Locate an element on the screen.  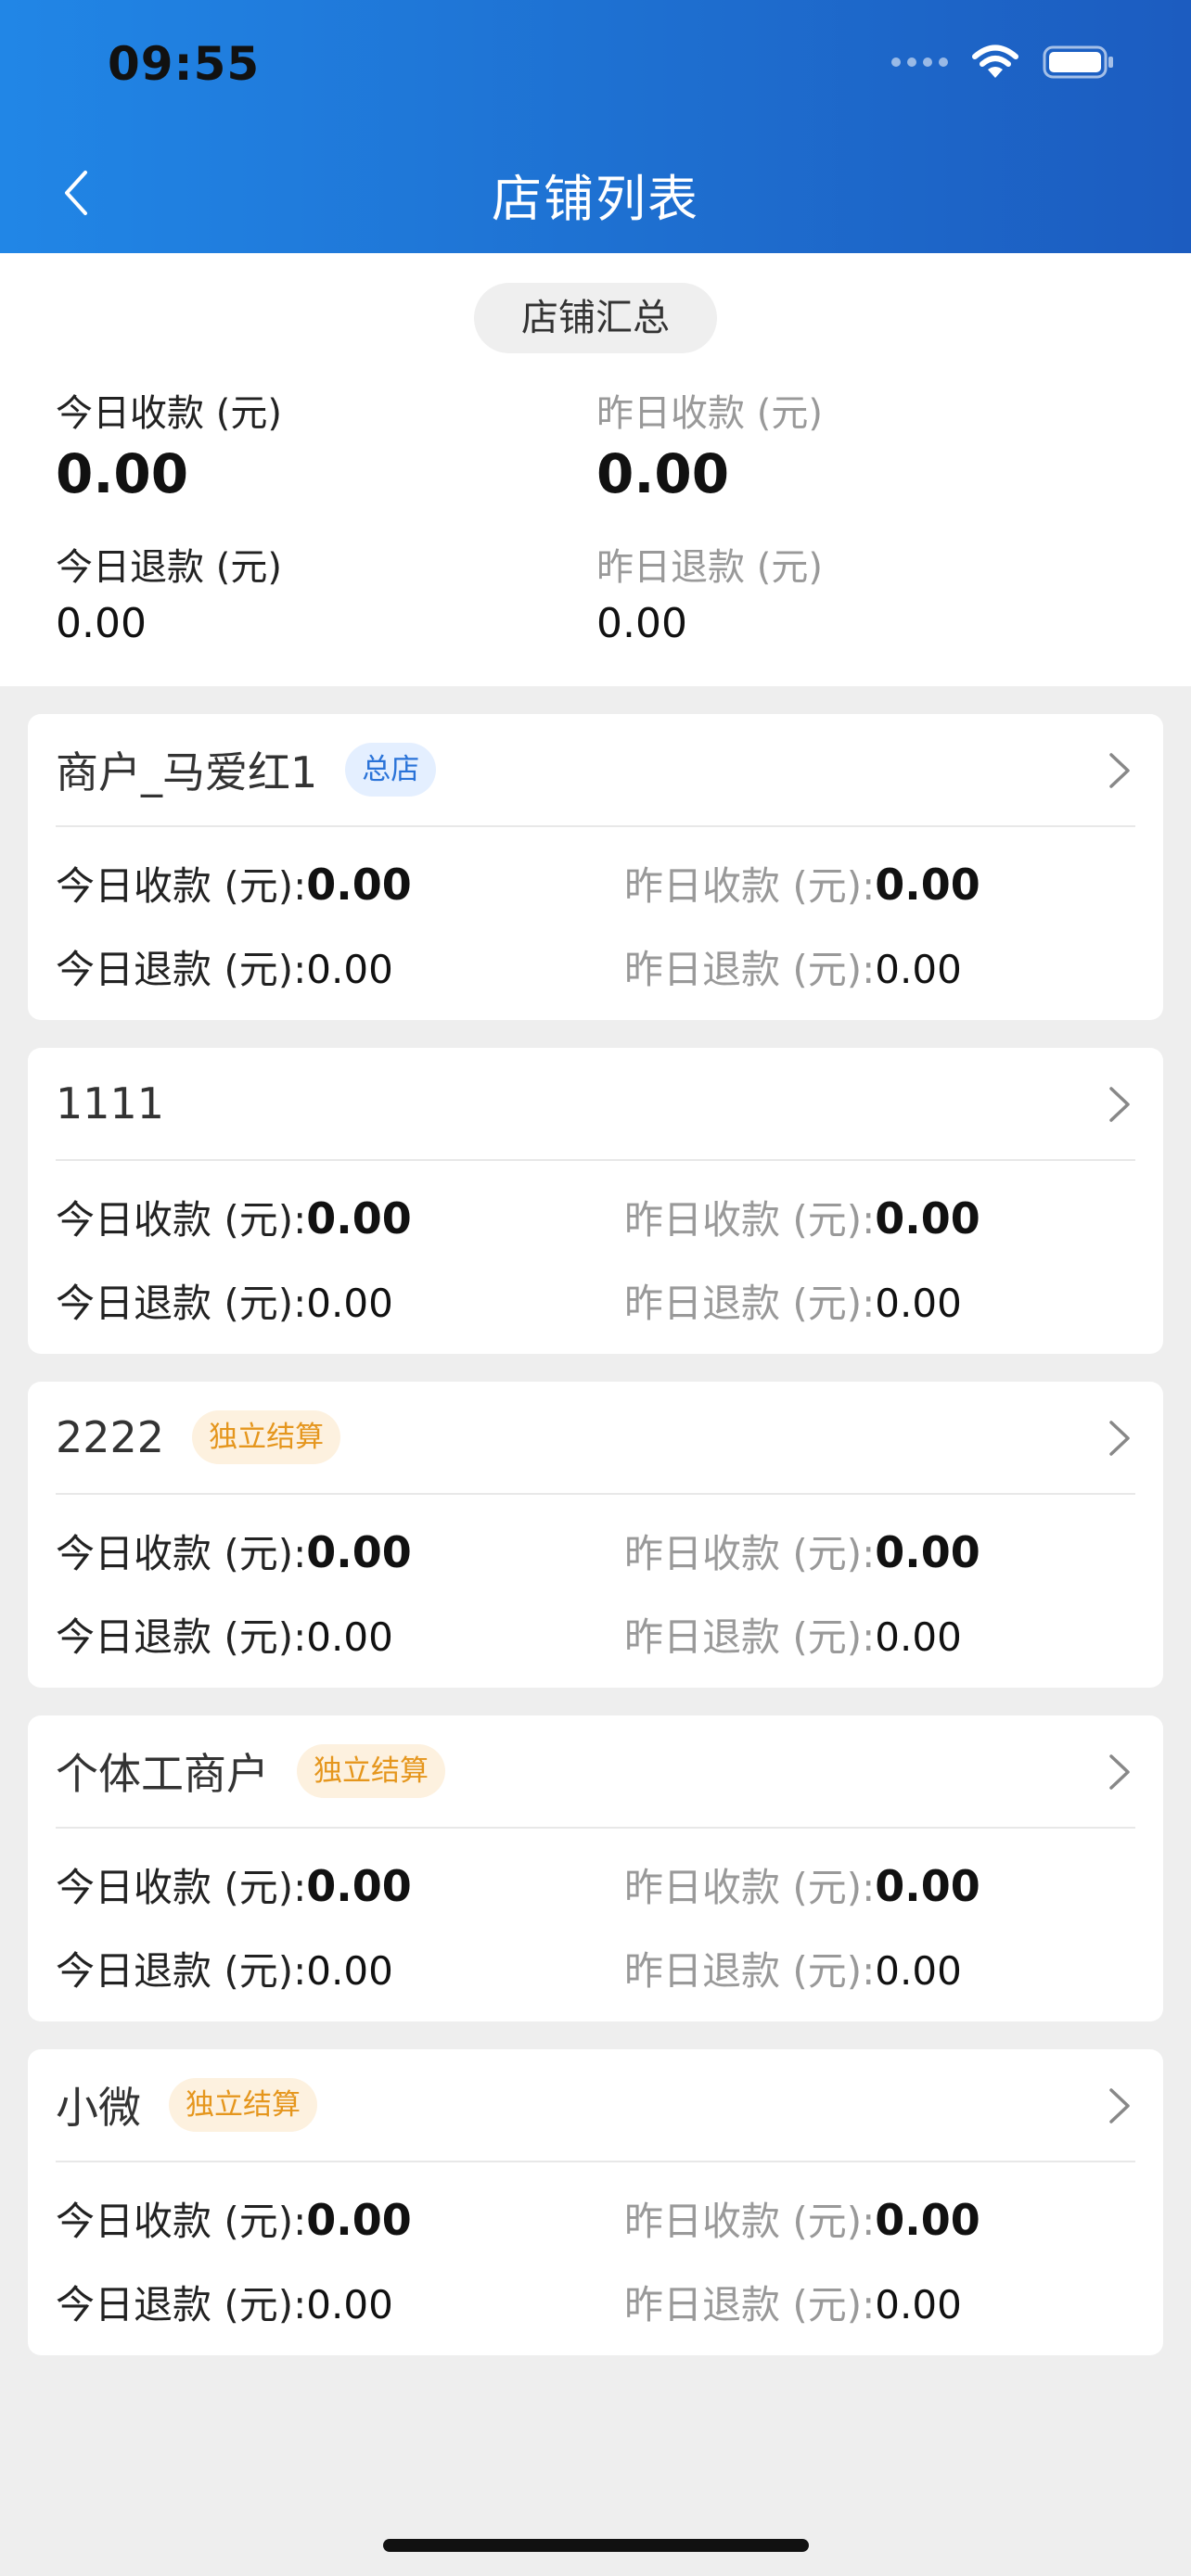
summary-yesterday-refund-label: 昨日退款 (元) is located at coordinates (709, 568).